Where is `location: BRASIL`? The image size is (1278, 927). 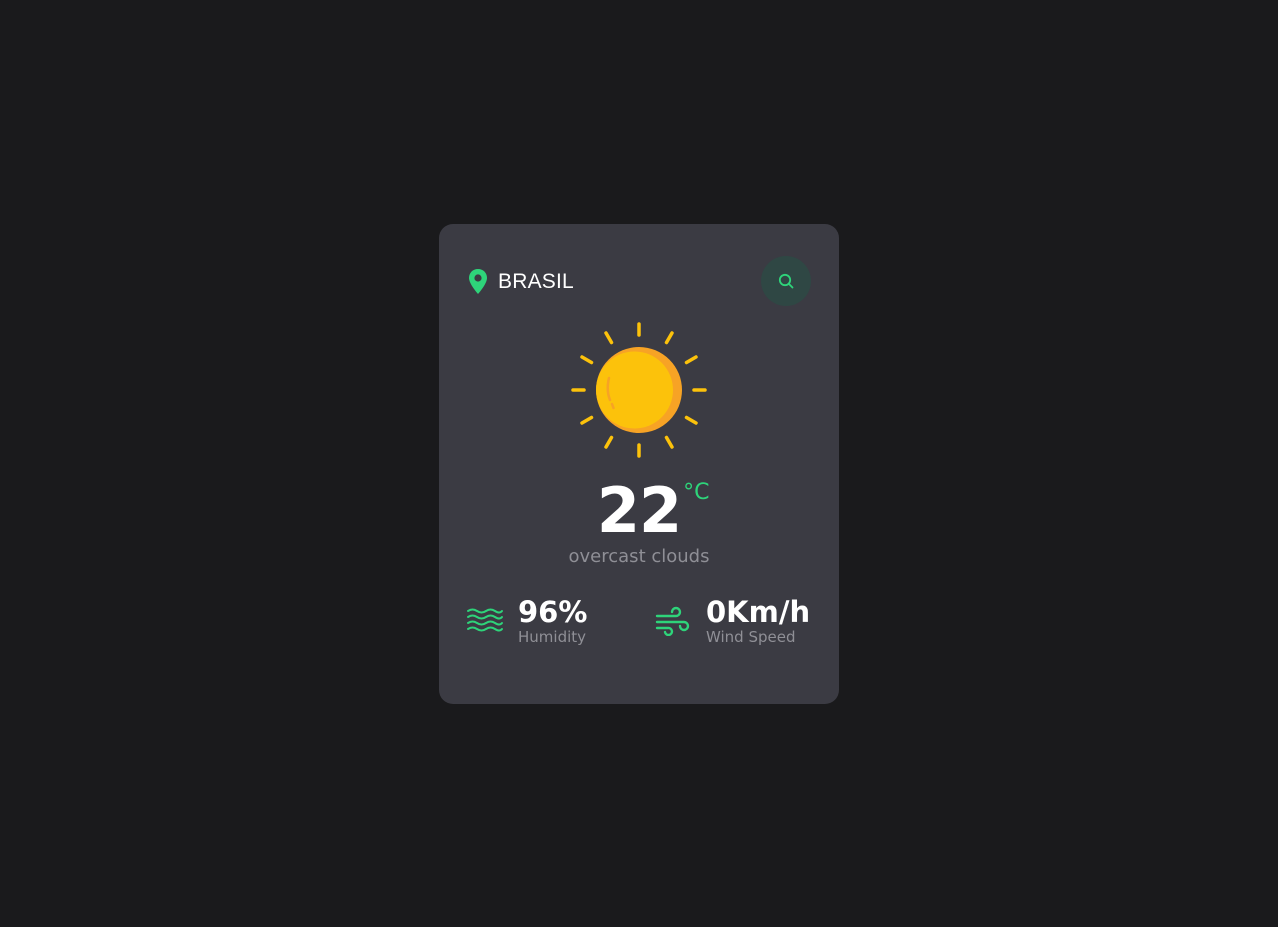
location: BRASIL is located at coordinates (520, 282).